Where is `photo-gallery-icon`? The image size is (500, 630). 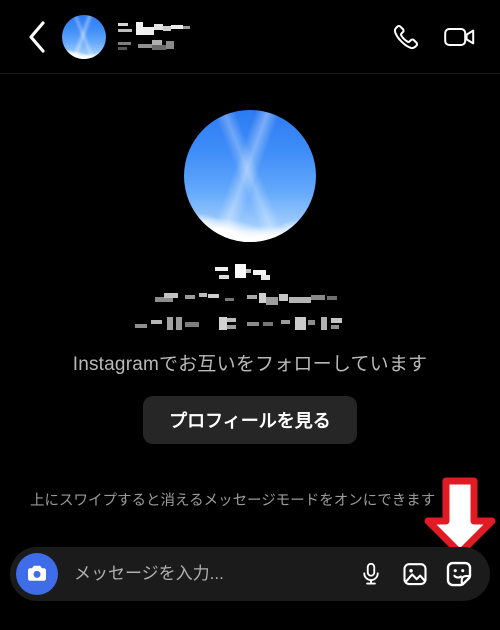 photo-gallery-icon is located at coordinates (415, 574).